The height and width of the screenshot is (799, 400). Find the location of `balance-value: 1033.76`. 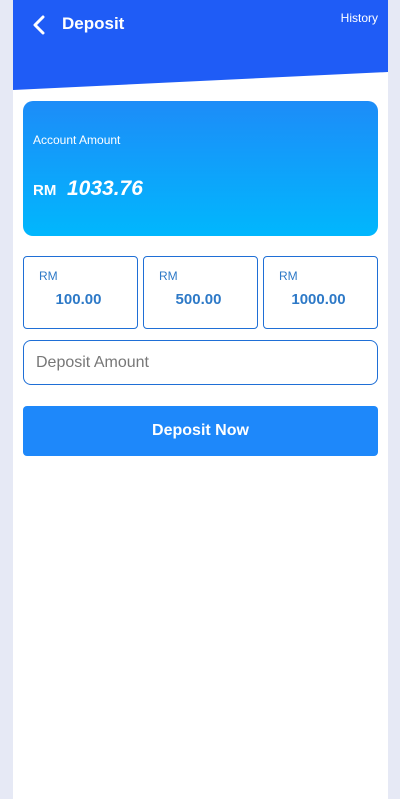

balance-value: 1033.76 is located at coordinates (105, 188).